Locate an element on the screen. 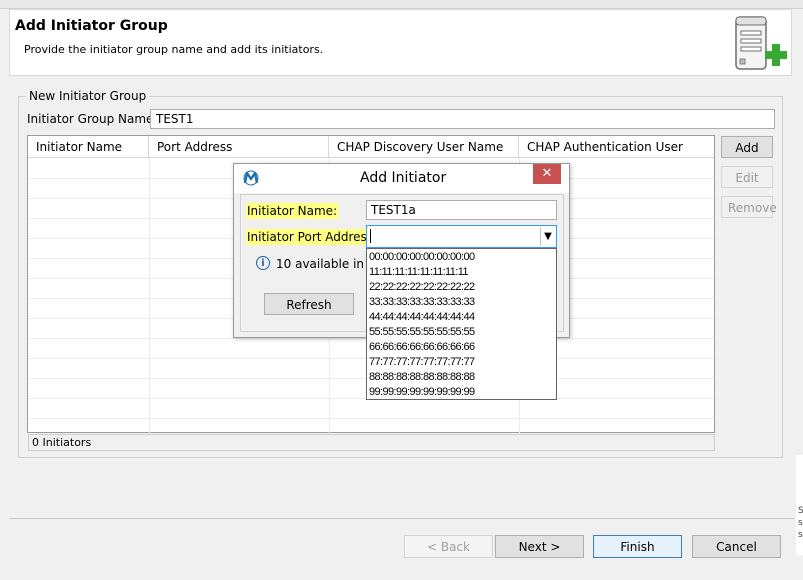 The width and height of the screenshot is (803, 580). initiator-port-label: Initiator Port Address: is located at coordinates (312, 237).